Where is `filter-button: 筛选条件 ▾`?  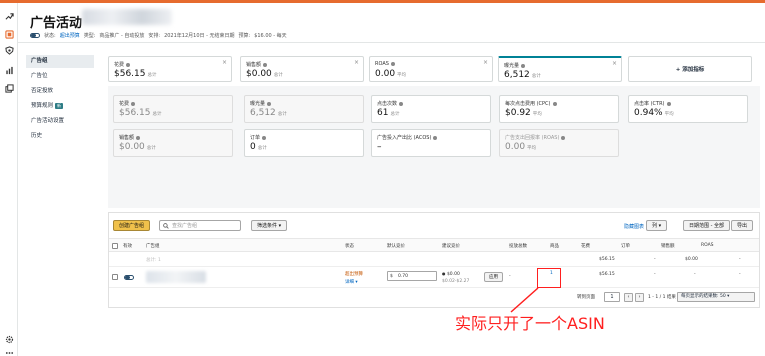 filter-button: 筛选条件 ▾ is located at coordinates (269, 225).